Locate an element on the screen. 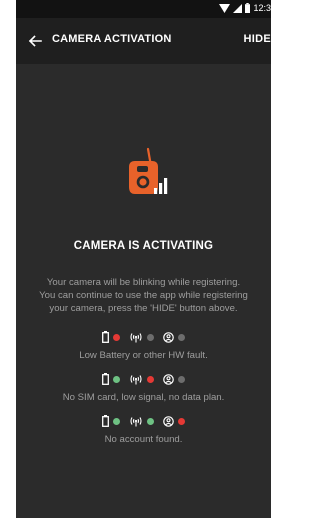 The height and width of the screenshot is (518, 320). back-arrow-icon is located at coordinates (35, 41).